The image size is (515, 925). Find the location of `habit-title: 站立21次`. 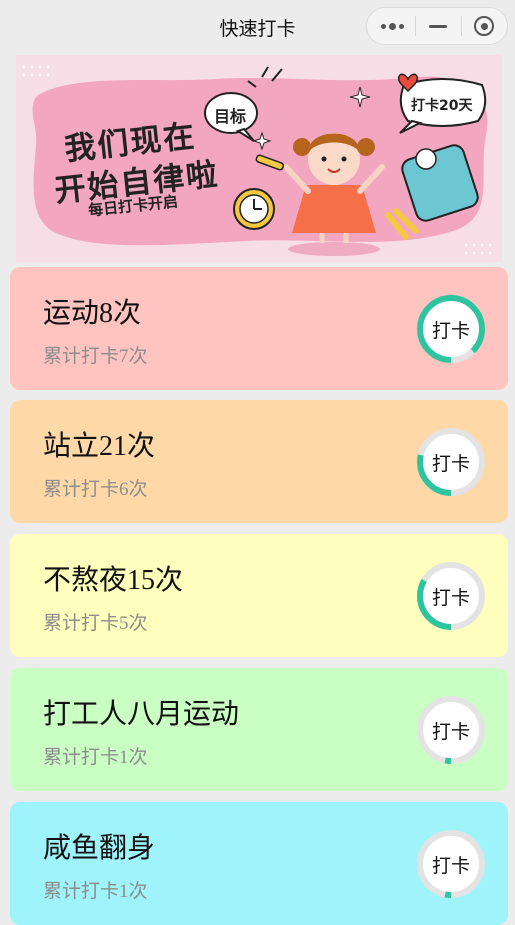

habit-title: 站立21次 is located at coordinates (99, 446).